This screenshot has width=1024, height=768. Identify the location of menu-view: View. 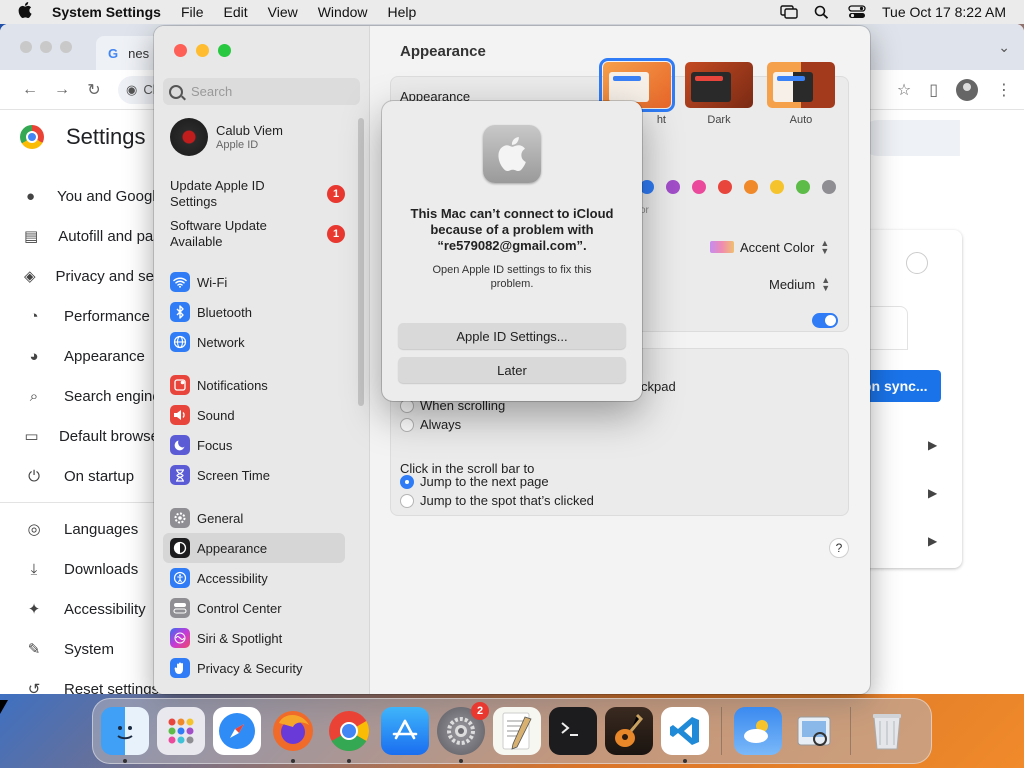
(283, 12).